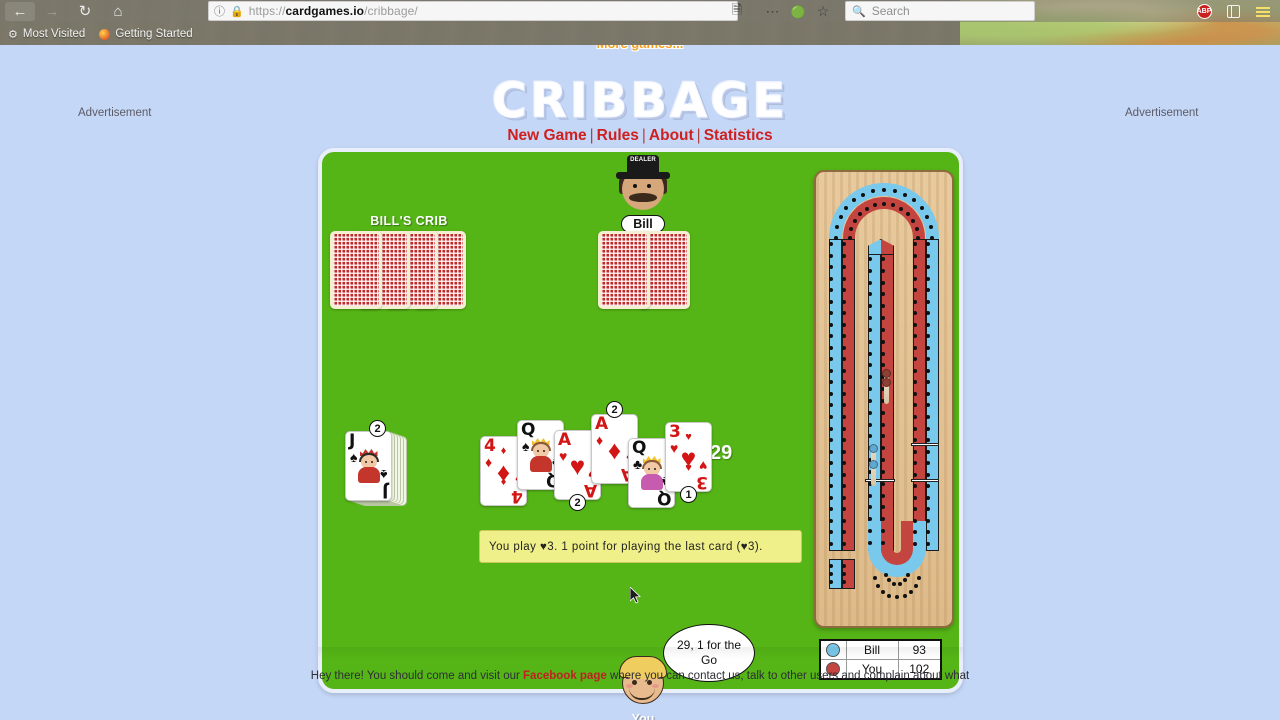 The height and width of the screenshot is (720, 1280). Describe the element at coordinates (1204, 11) in the screenshot. I see `adblock-plus-icon: ABP` at that location.